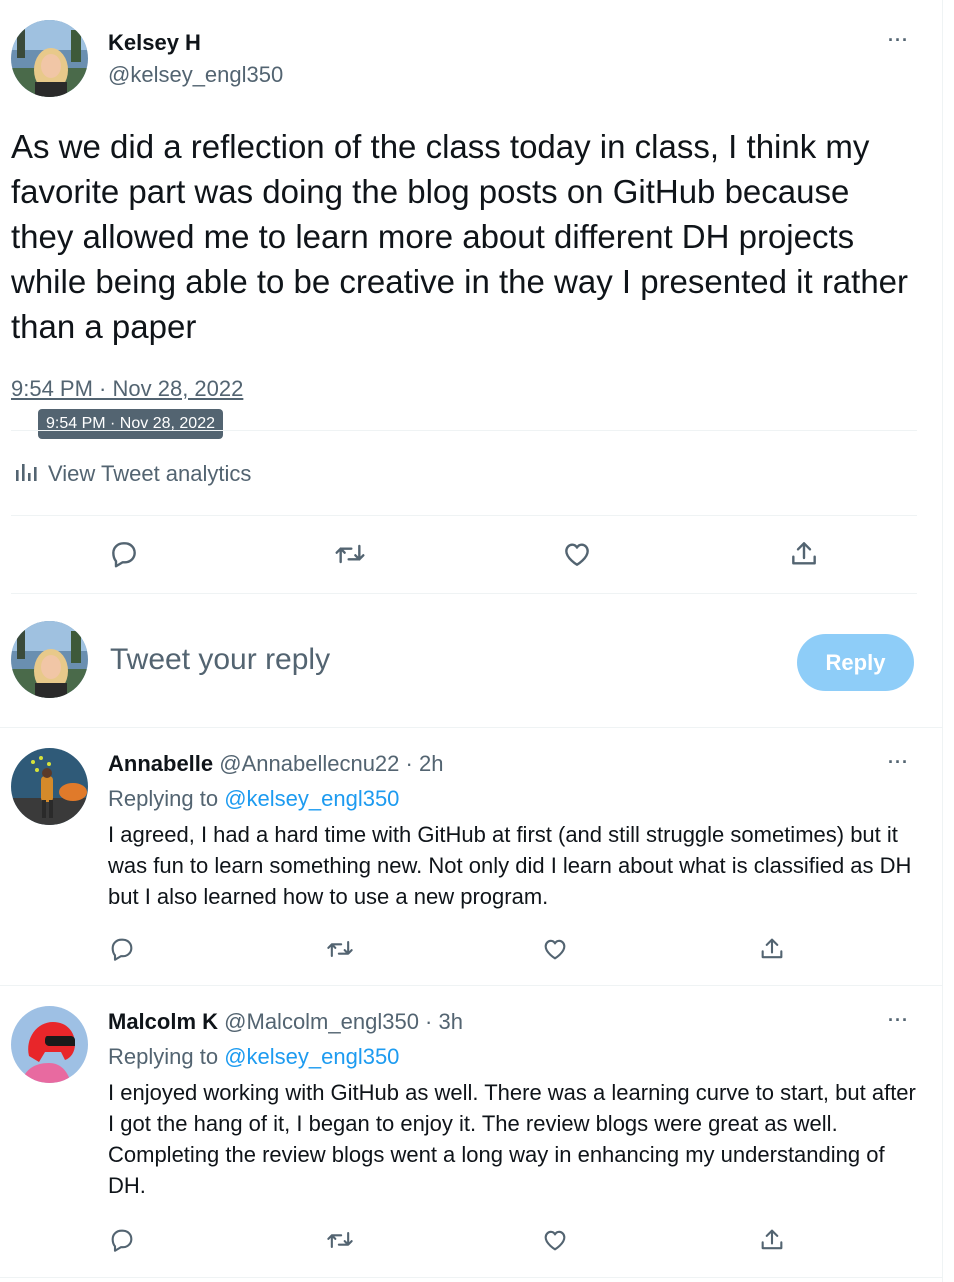 This screenshot has width=954, height=1282. I want to click on reply-header: Malcolm K @Malcolm_engl350 · 3h, so click(285, 1022).